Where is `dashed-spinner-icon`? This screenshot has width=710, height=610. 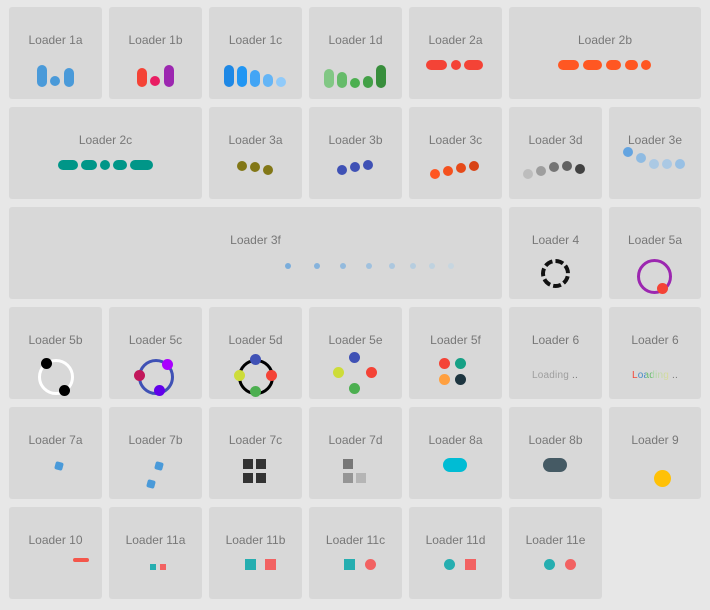
dashed-spinner-icon is located at coordinates (555, 273).